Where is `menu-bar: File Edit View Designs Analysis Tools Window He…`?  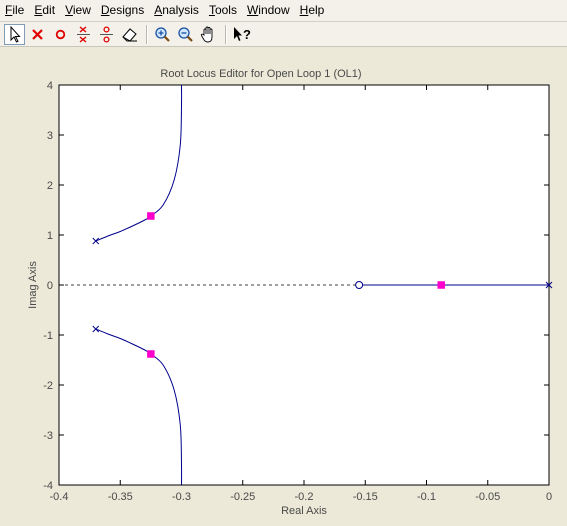
menu-bar: File Edit View Designs Analysis Tools Window He… is located at coordinates (283, 11).